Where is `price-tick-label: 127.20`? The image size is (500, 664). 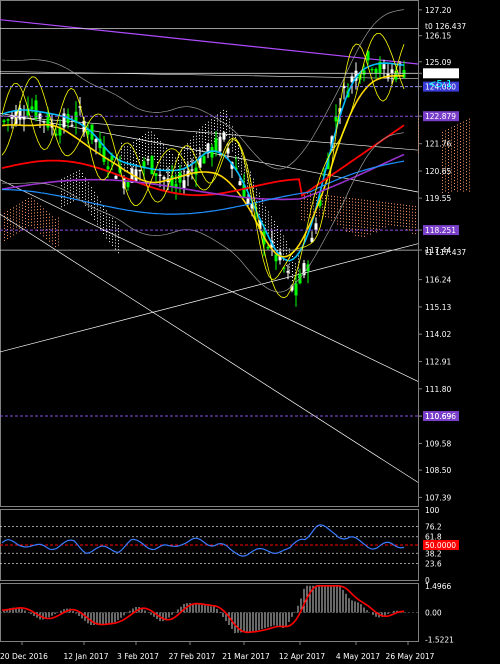
price-tick-label: 127.20 is located at coordinates (438, 10).